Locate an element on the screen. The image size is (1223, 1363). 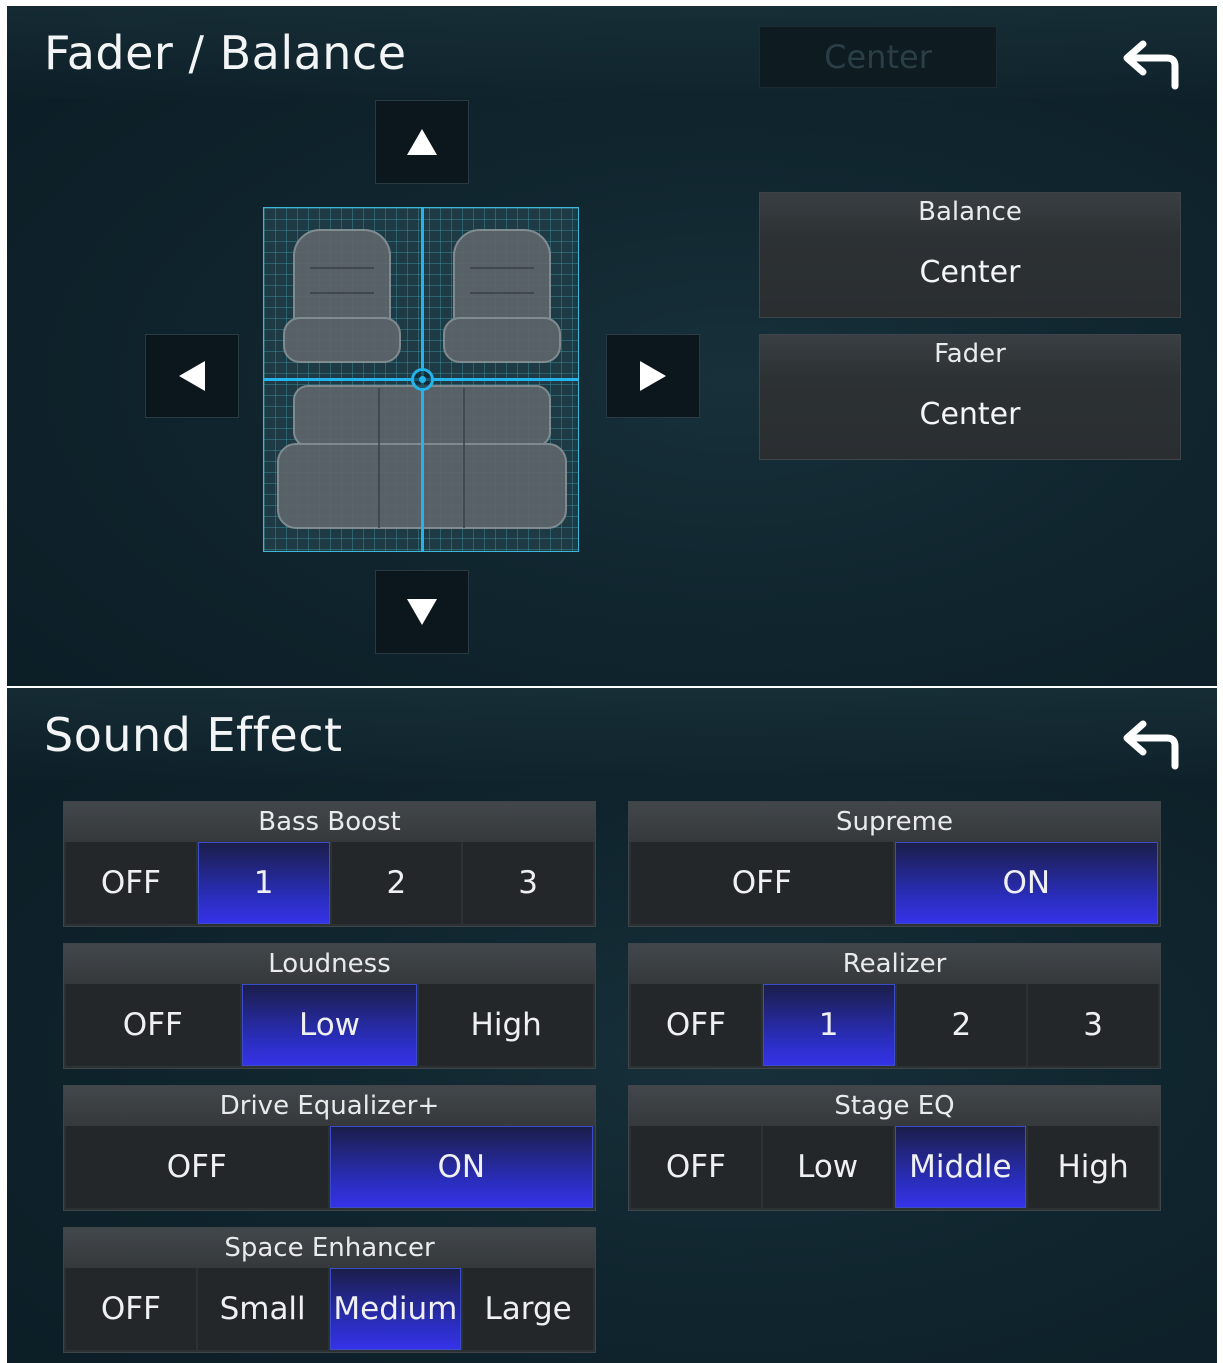
supreme-option-off: OFF is located at coordinates (762, 883).